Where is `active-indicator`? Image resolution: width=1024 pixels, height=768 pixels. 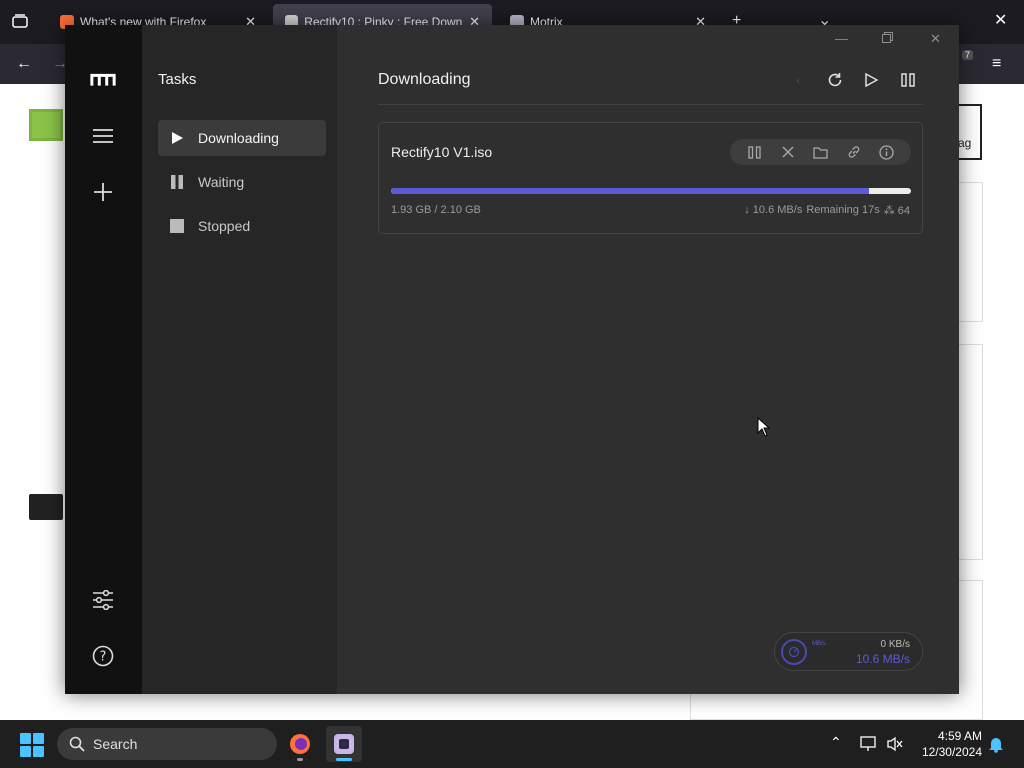
active-indicator is located at coordinates (344, 759).